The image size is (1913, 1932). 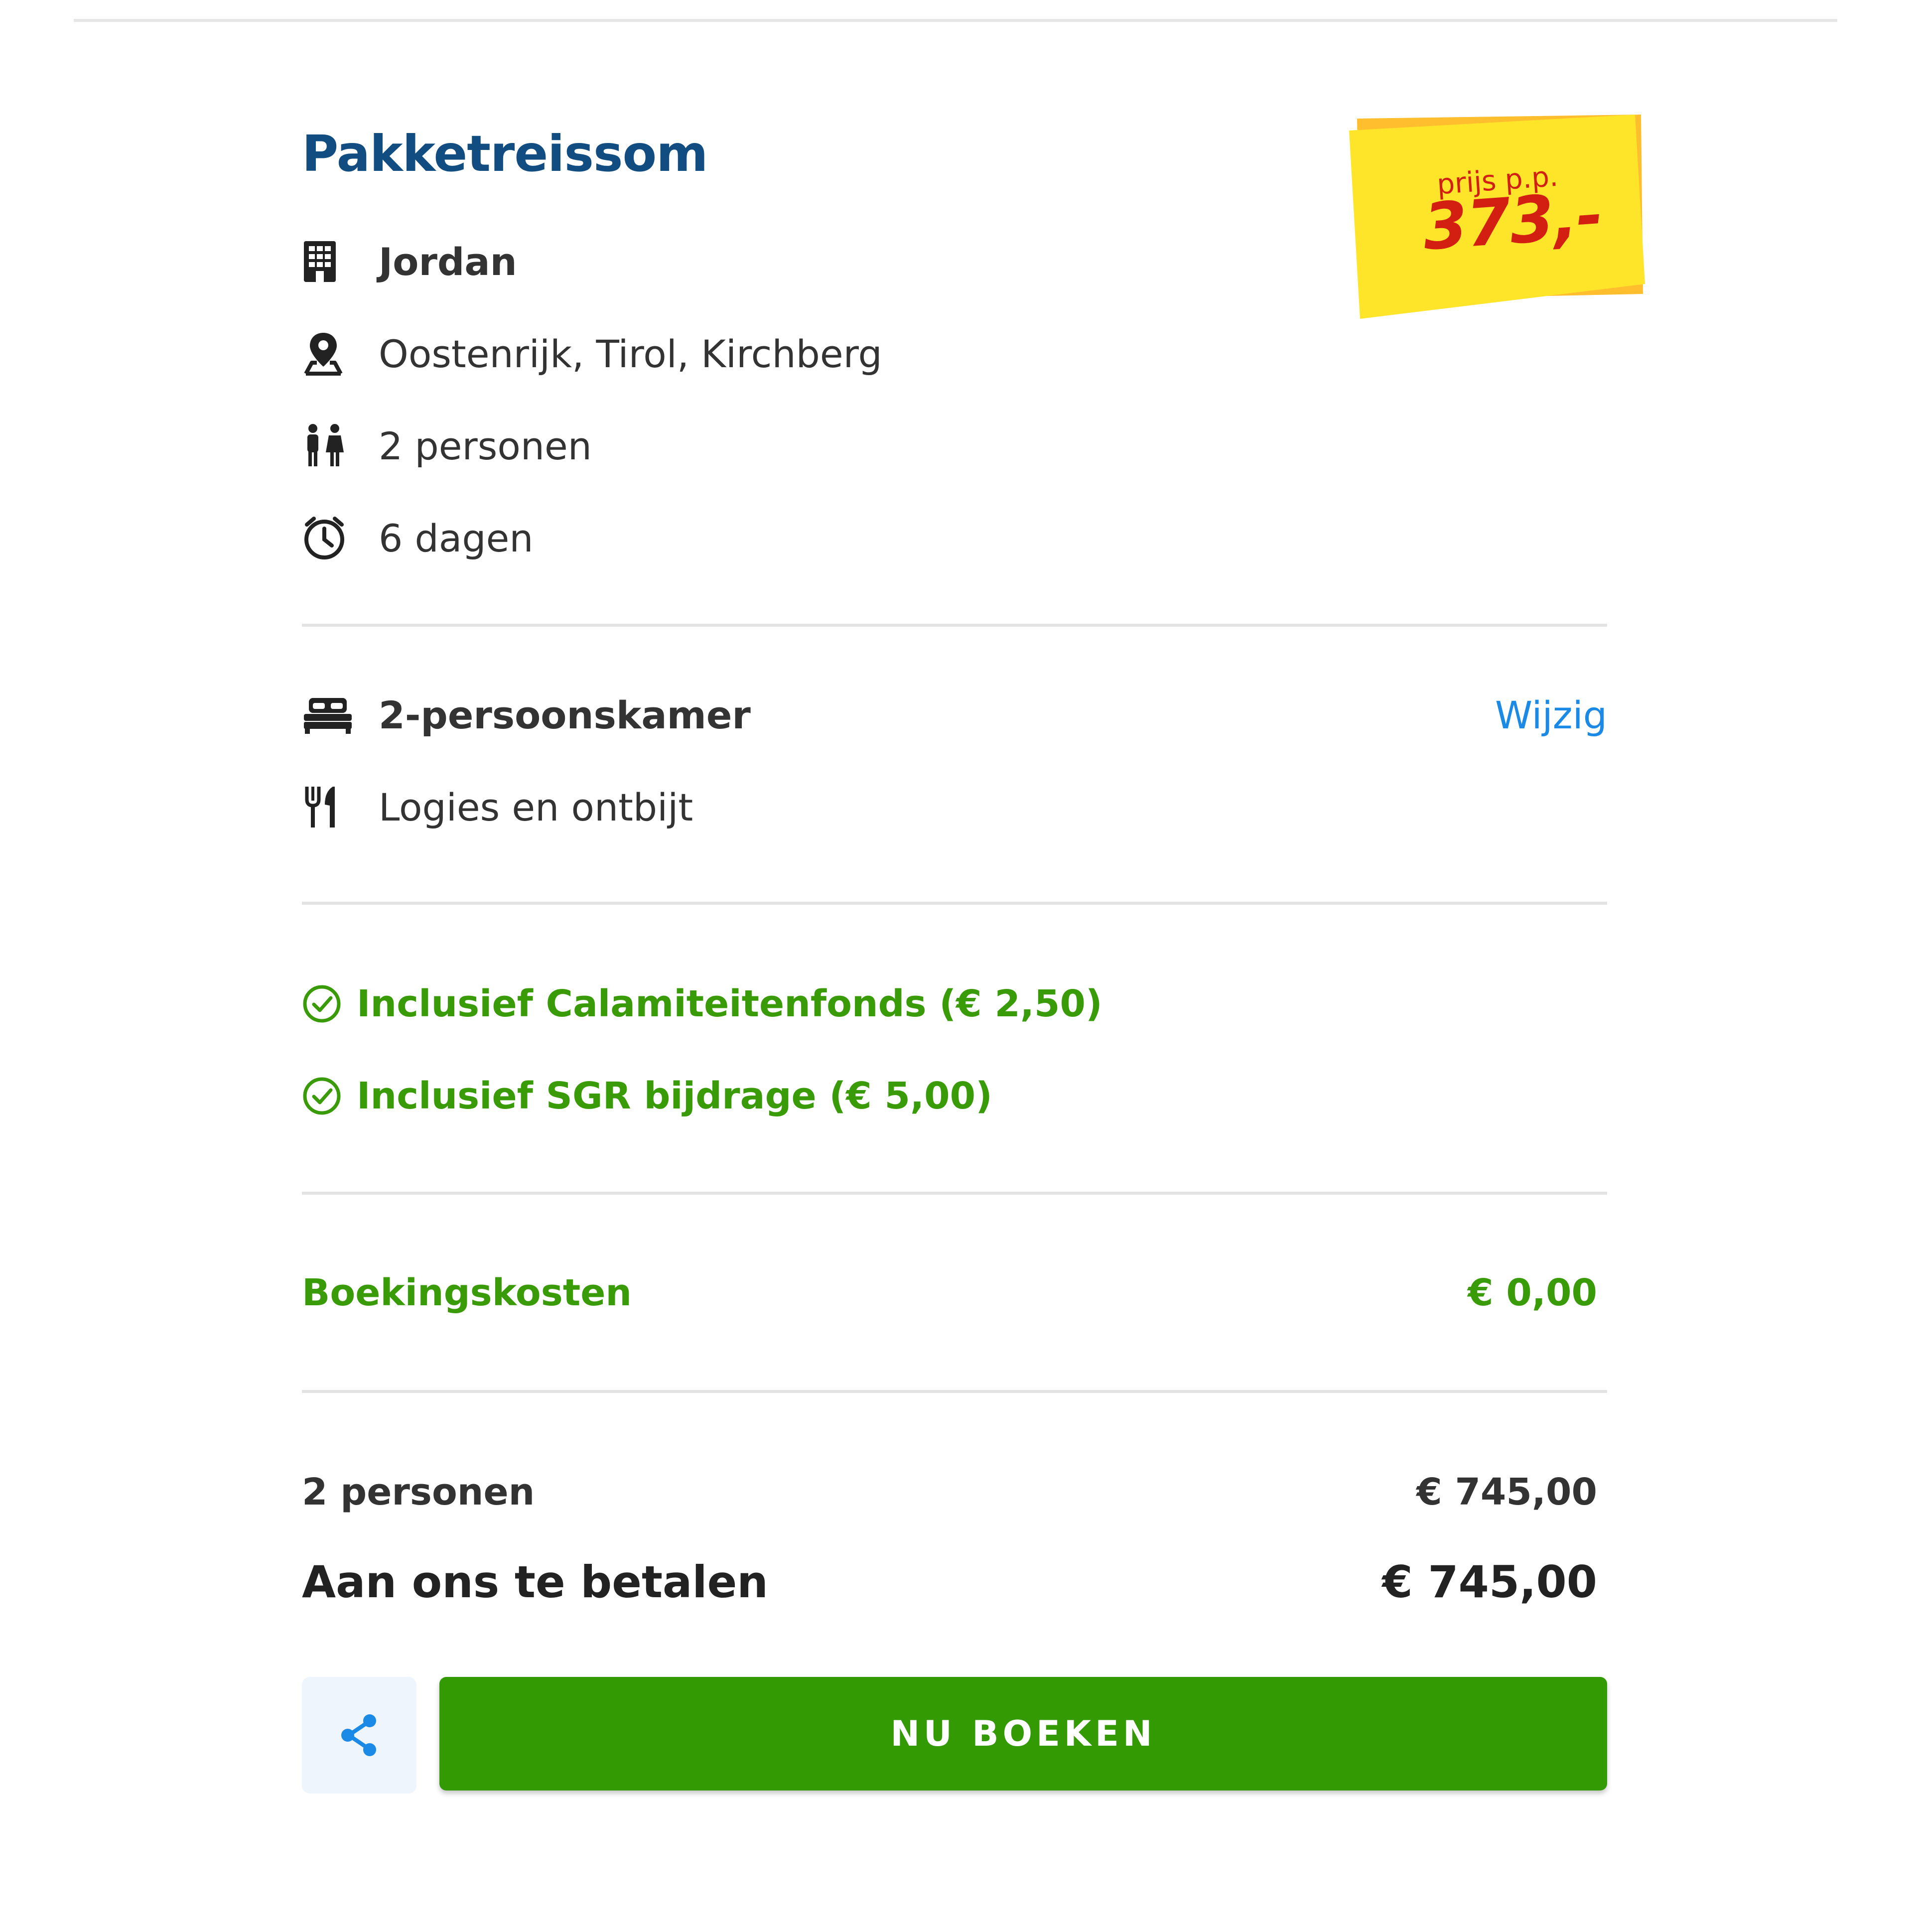 I want to click on booking-costs-value: € 0,00, so click(x=1532, y=1292).